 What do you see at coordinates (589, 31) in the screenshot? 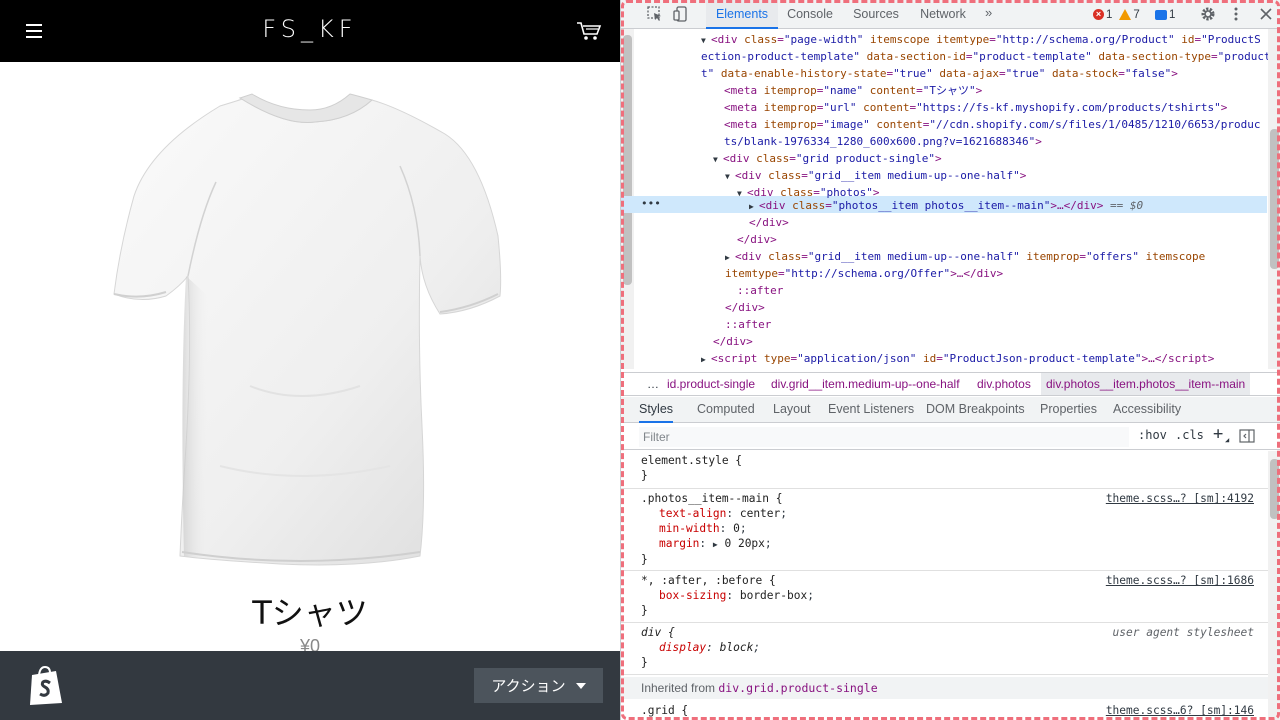
I see `cart-icon` at bounding box center [589, 31].